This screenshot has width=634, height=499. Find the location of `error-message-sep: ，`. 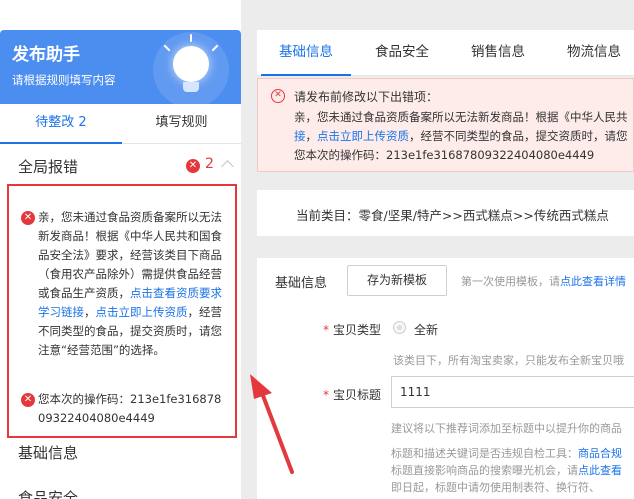

error-message-sep: ， is located at coordinates (90, 312).